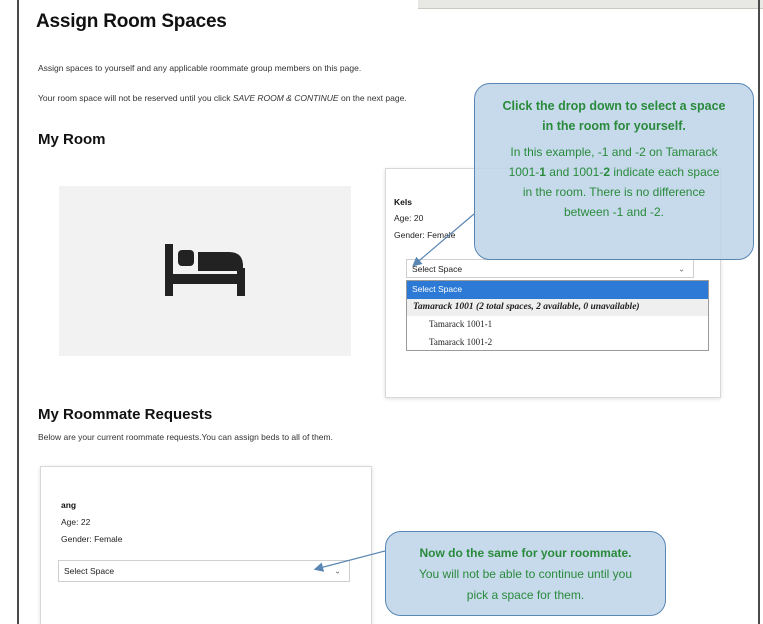 This screenshot has height=624, width=763. Describe the element at coordinates (614, 106) in the screenshot. I see `callout-heading-line: Click the drop down to select a space` at that location.